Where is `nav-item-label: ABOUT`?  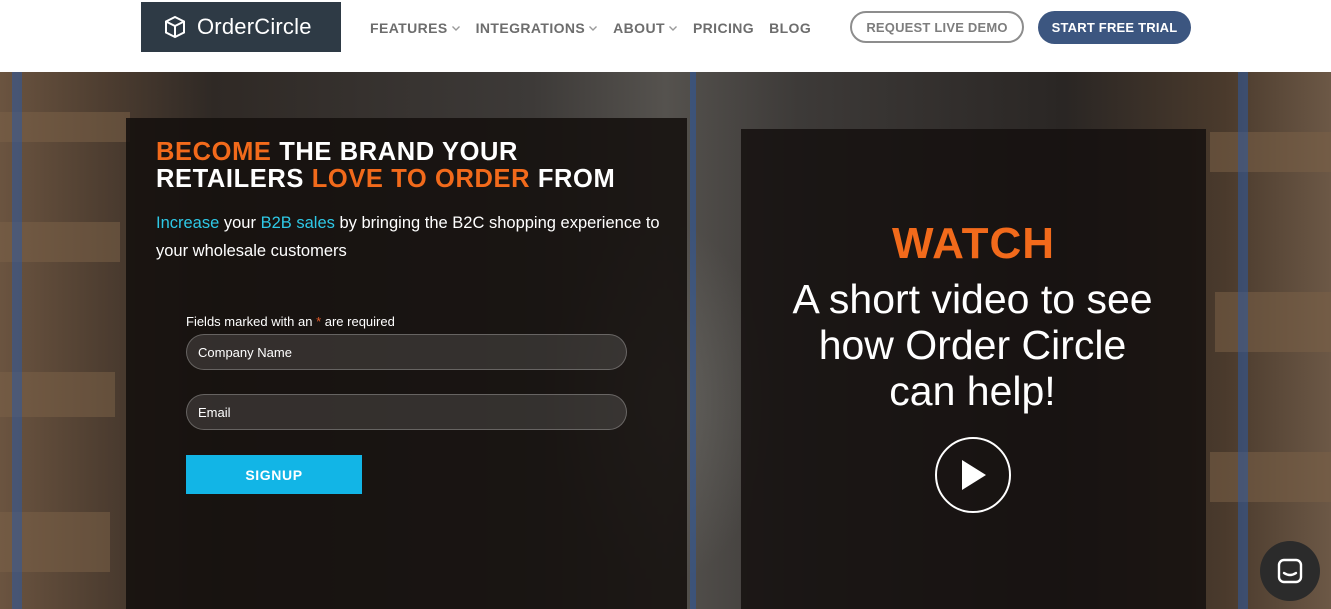
nav-item-label: ABOUT is located at coordinates (639, 28).